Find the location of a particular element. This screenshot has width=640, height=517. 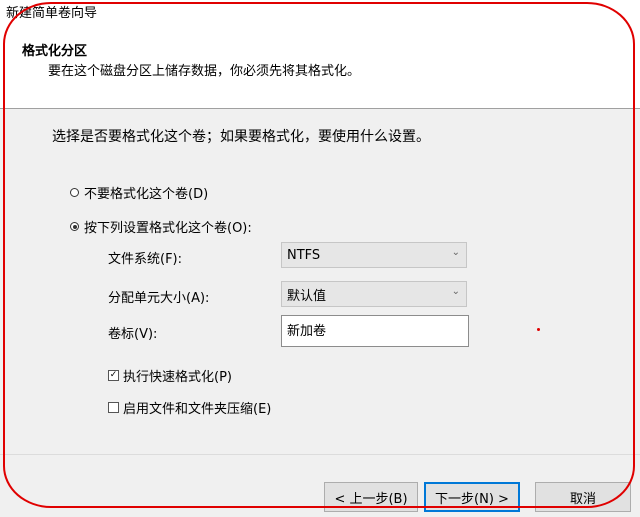

allocation-unit-label: 分配单元大小(A): is located at coordinates (159, 298).